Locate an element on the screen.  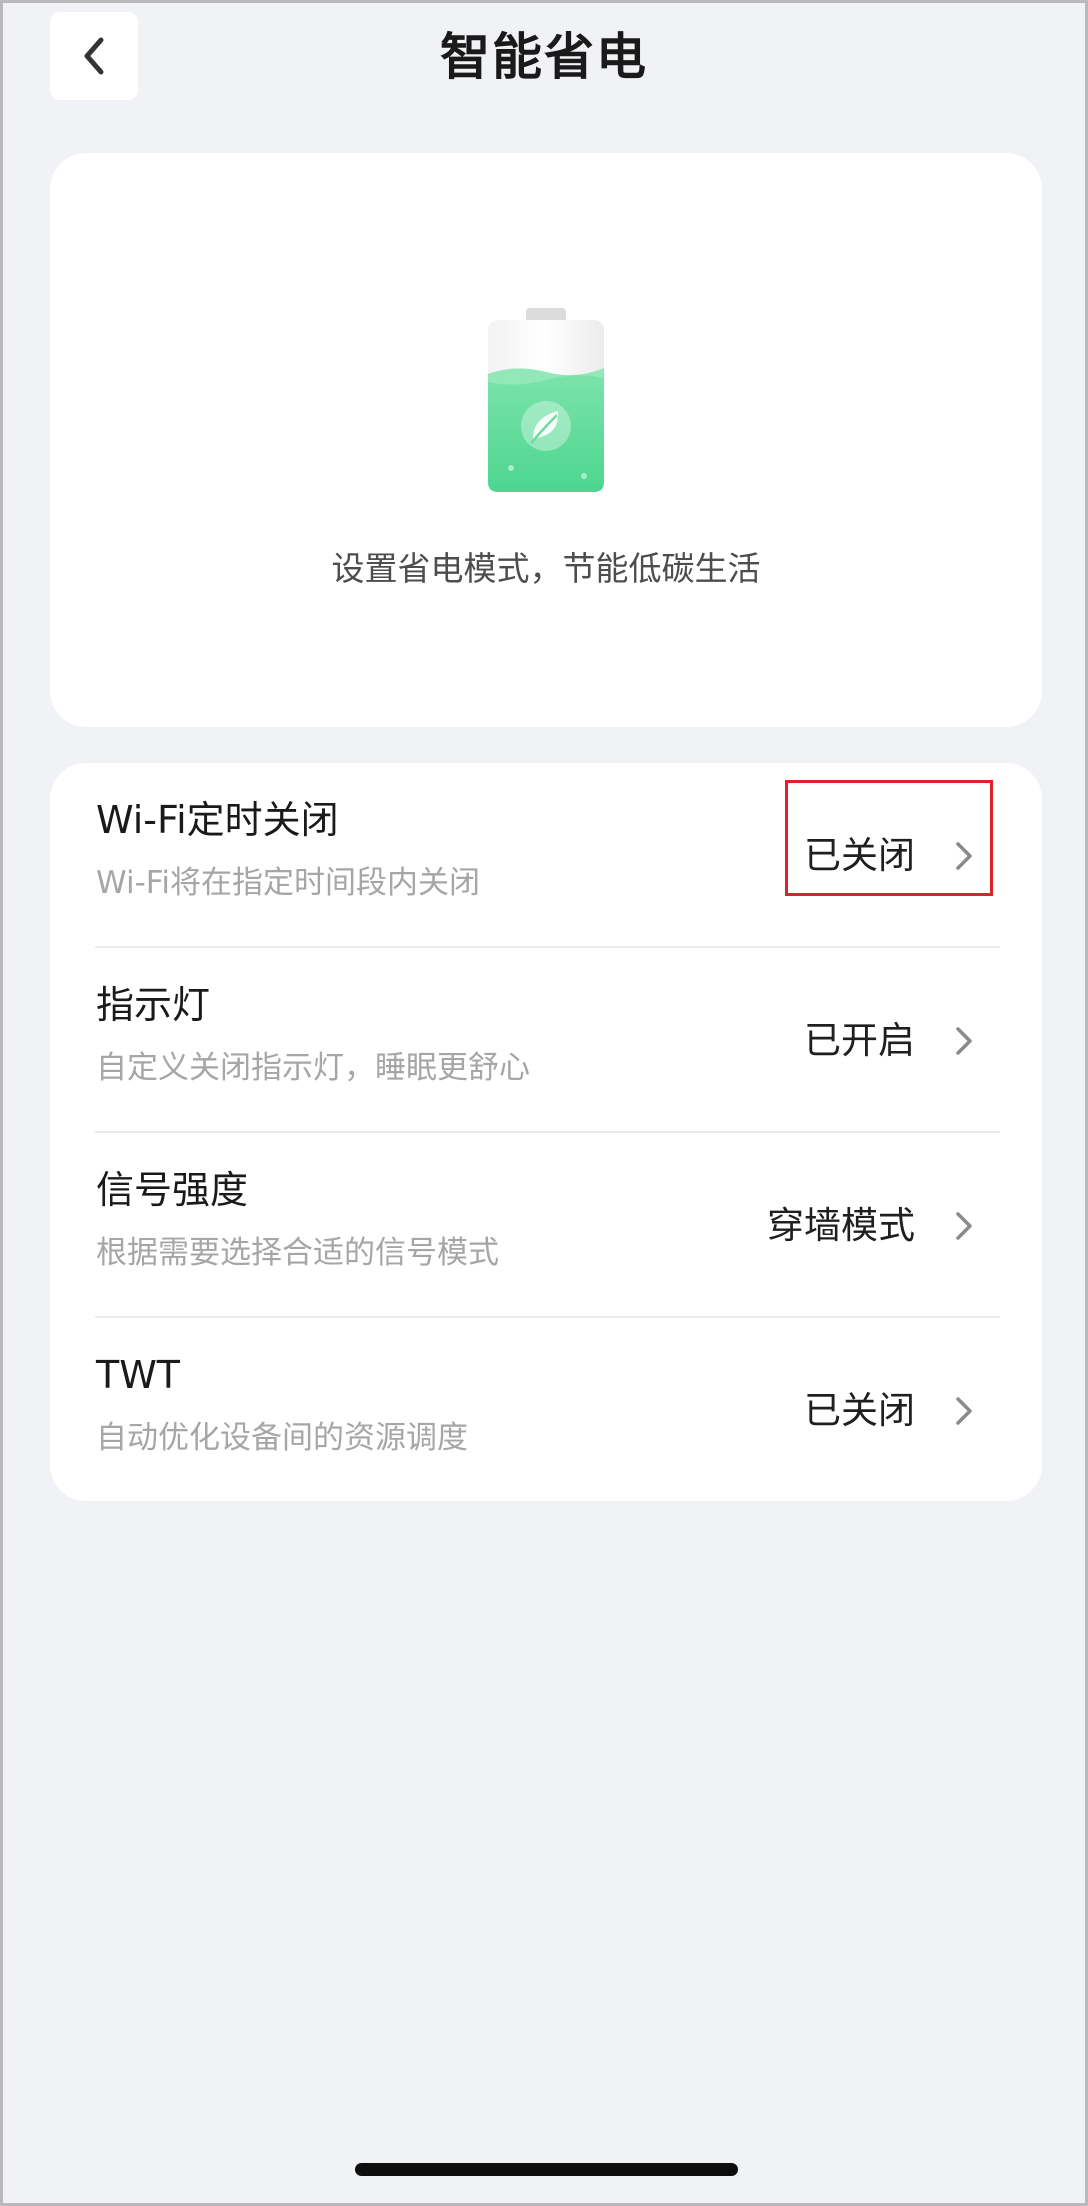
setting-description: 自定义关闭指示灯，睡眠更舒心 is located at coordinates (313, 1068).